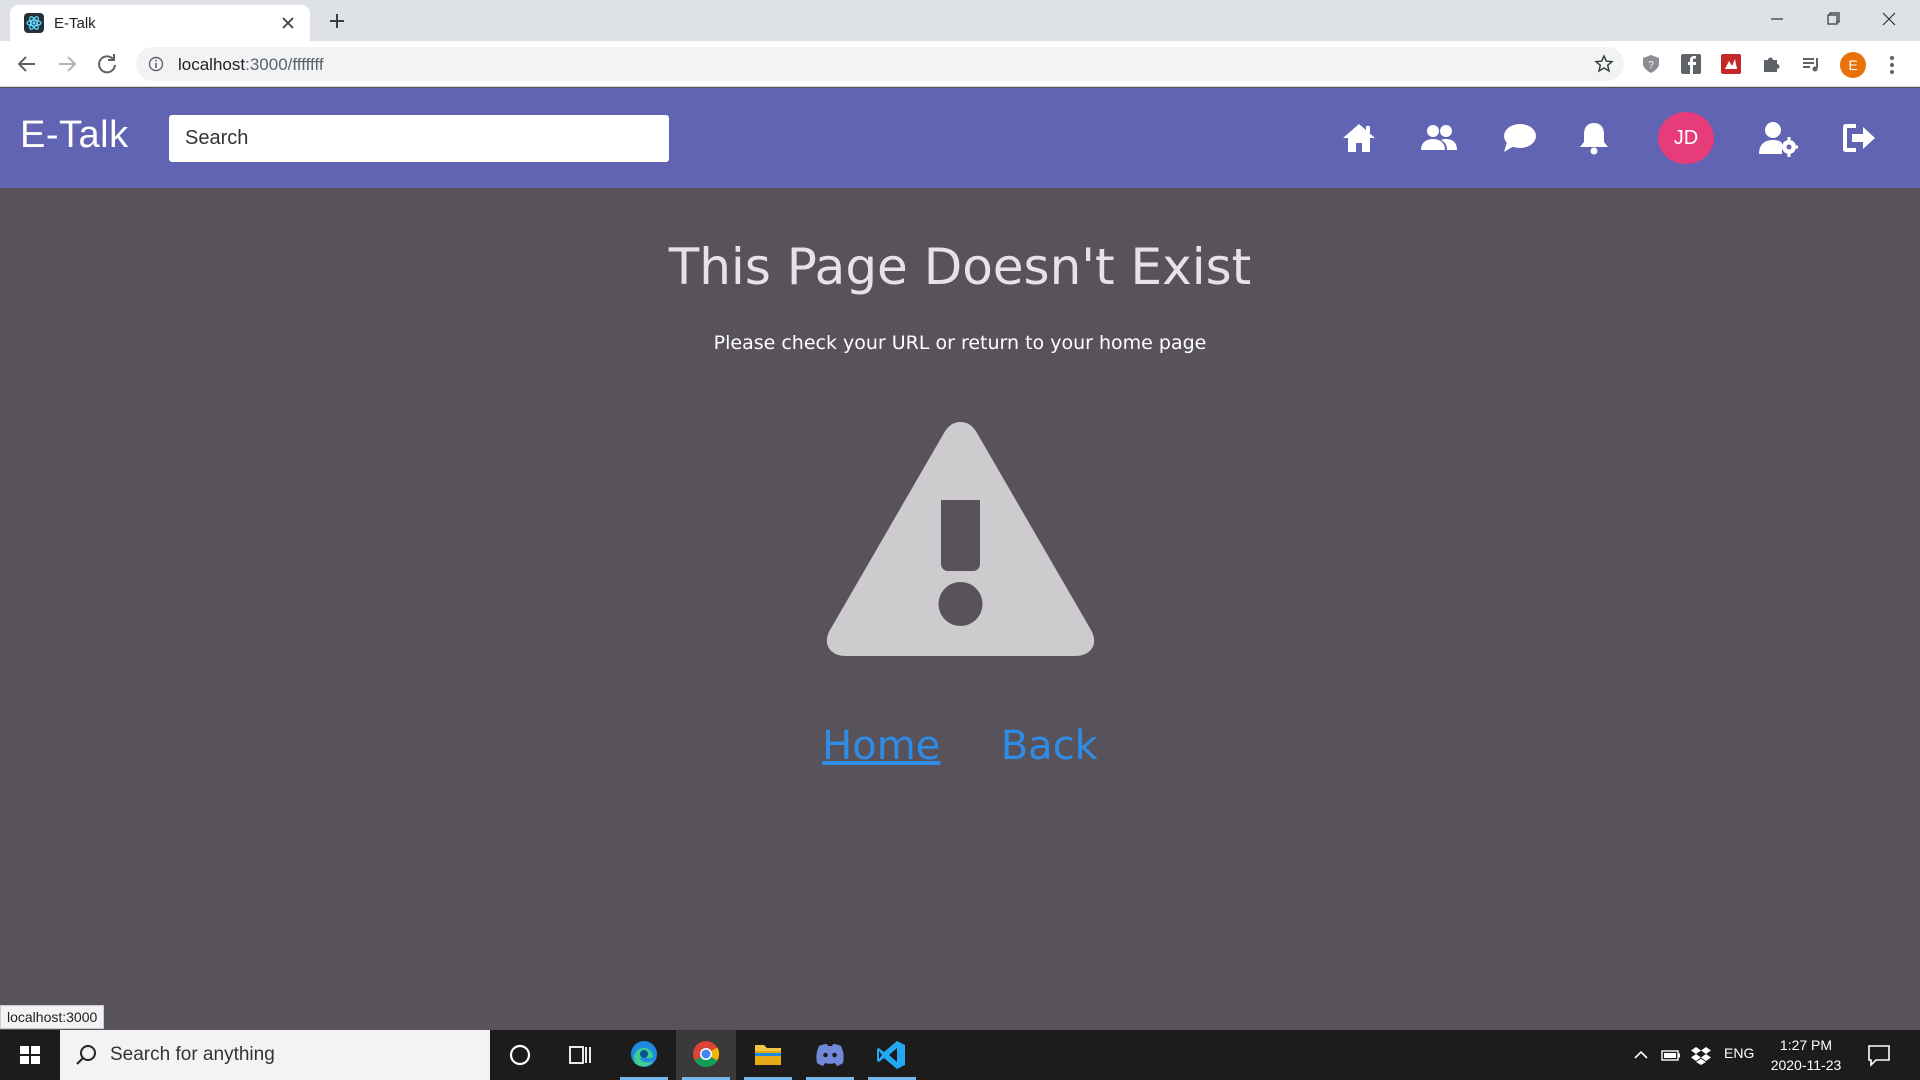  I want to click on chat-icon, so click(1519, 138).